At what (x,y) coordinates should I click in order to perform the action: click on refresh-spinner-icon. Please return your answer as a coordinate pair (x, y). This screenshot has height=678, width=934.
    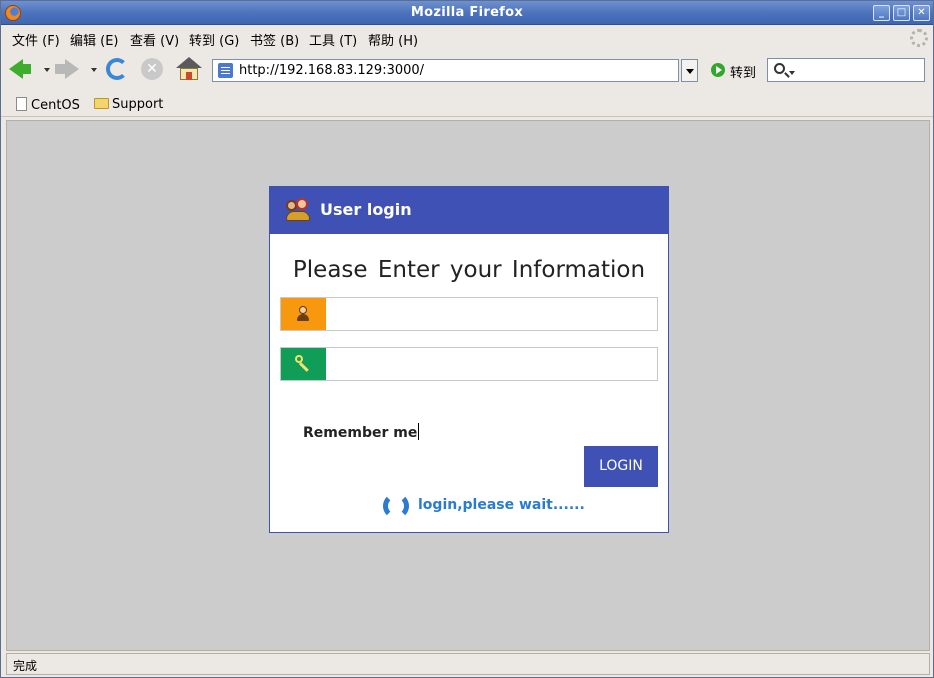
    Looking at the image, I should click on (396, 506).